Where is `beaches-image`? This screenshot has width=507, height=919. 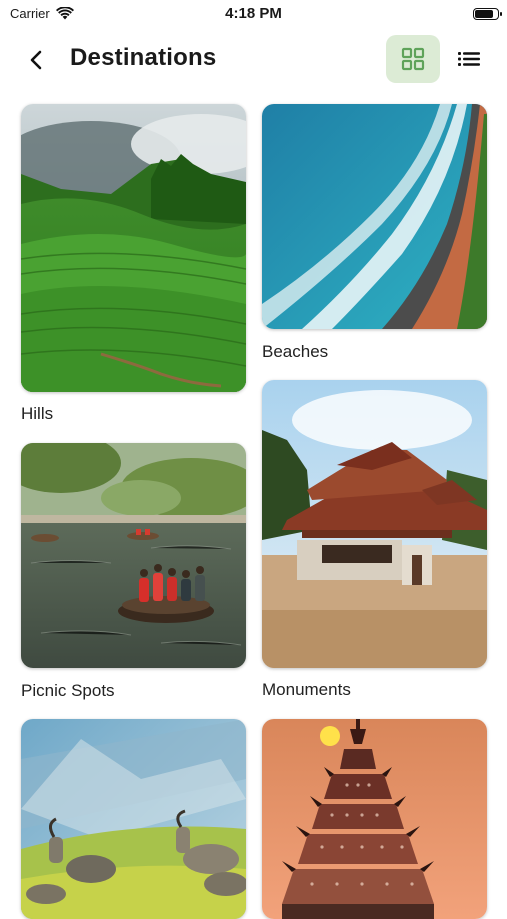
beaches-image is located at coordinates (374, 216).